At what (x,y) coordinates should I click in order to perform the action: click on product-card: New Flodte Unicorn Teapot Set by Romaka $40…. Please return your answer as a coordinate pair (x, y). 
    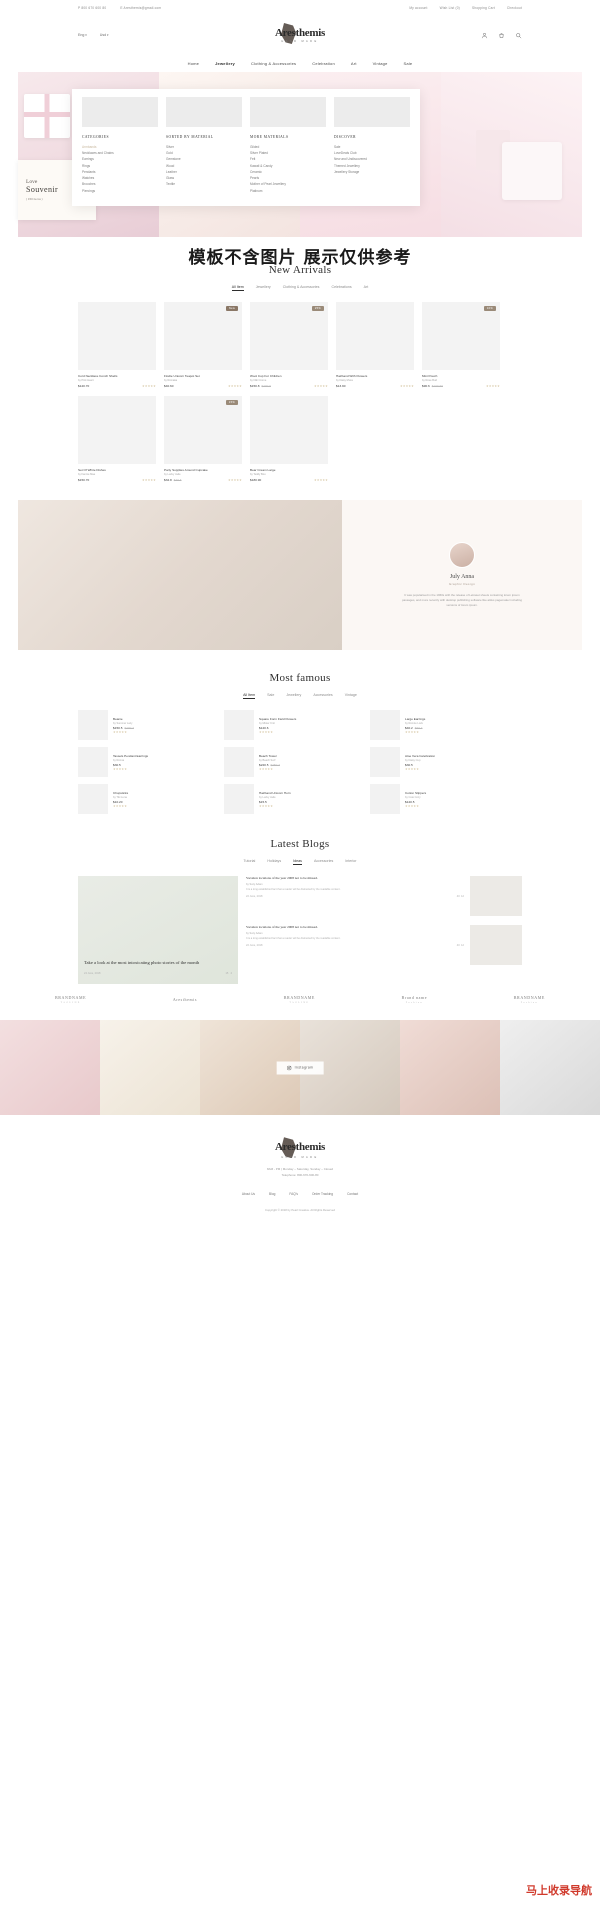
    Looking at the image, I should click on (203, 345).